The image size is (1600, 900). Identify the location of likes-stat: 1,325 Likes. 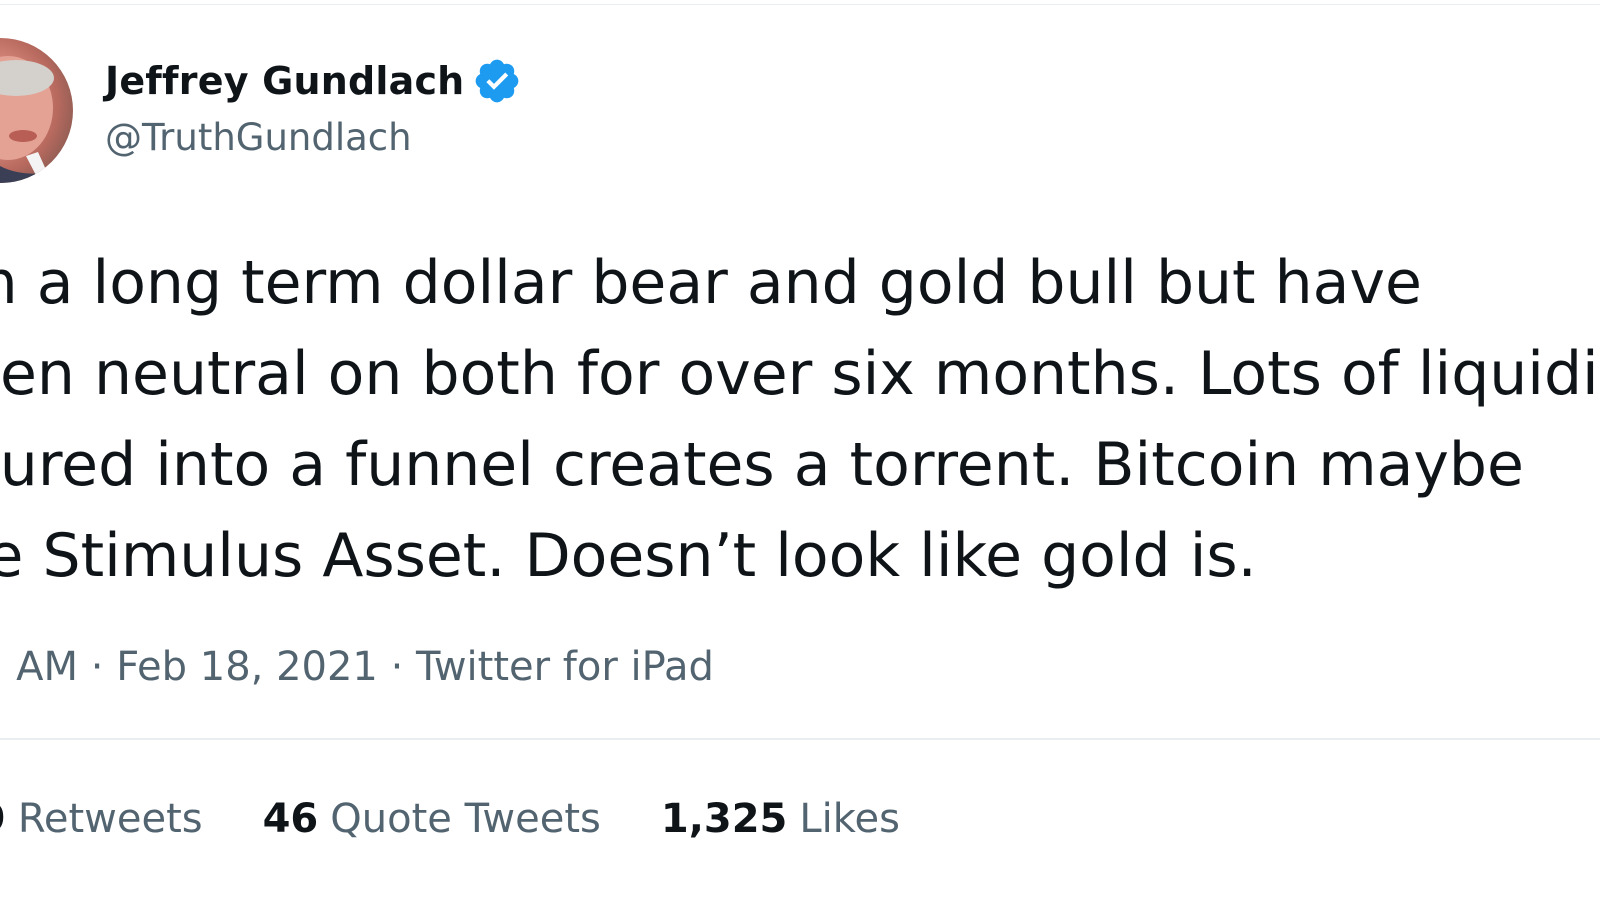
(780, 819).